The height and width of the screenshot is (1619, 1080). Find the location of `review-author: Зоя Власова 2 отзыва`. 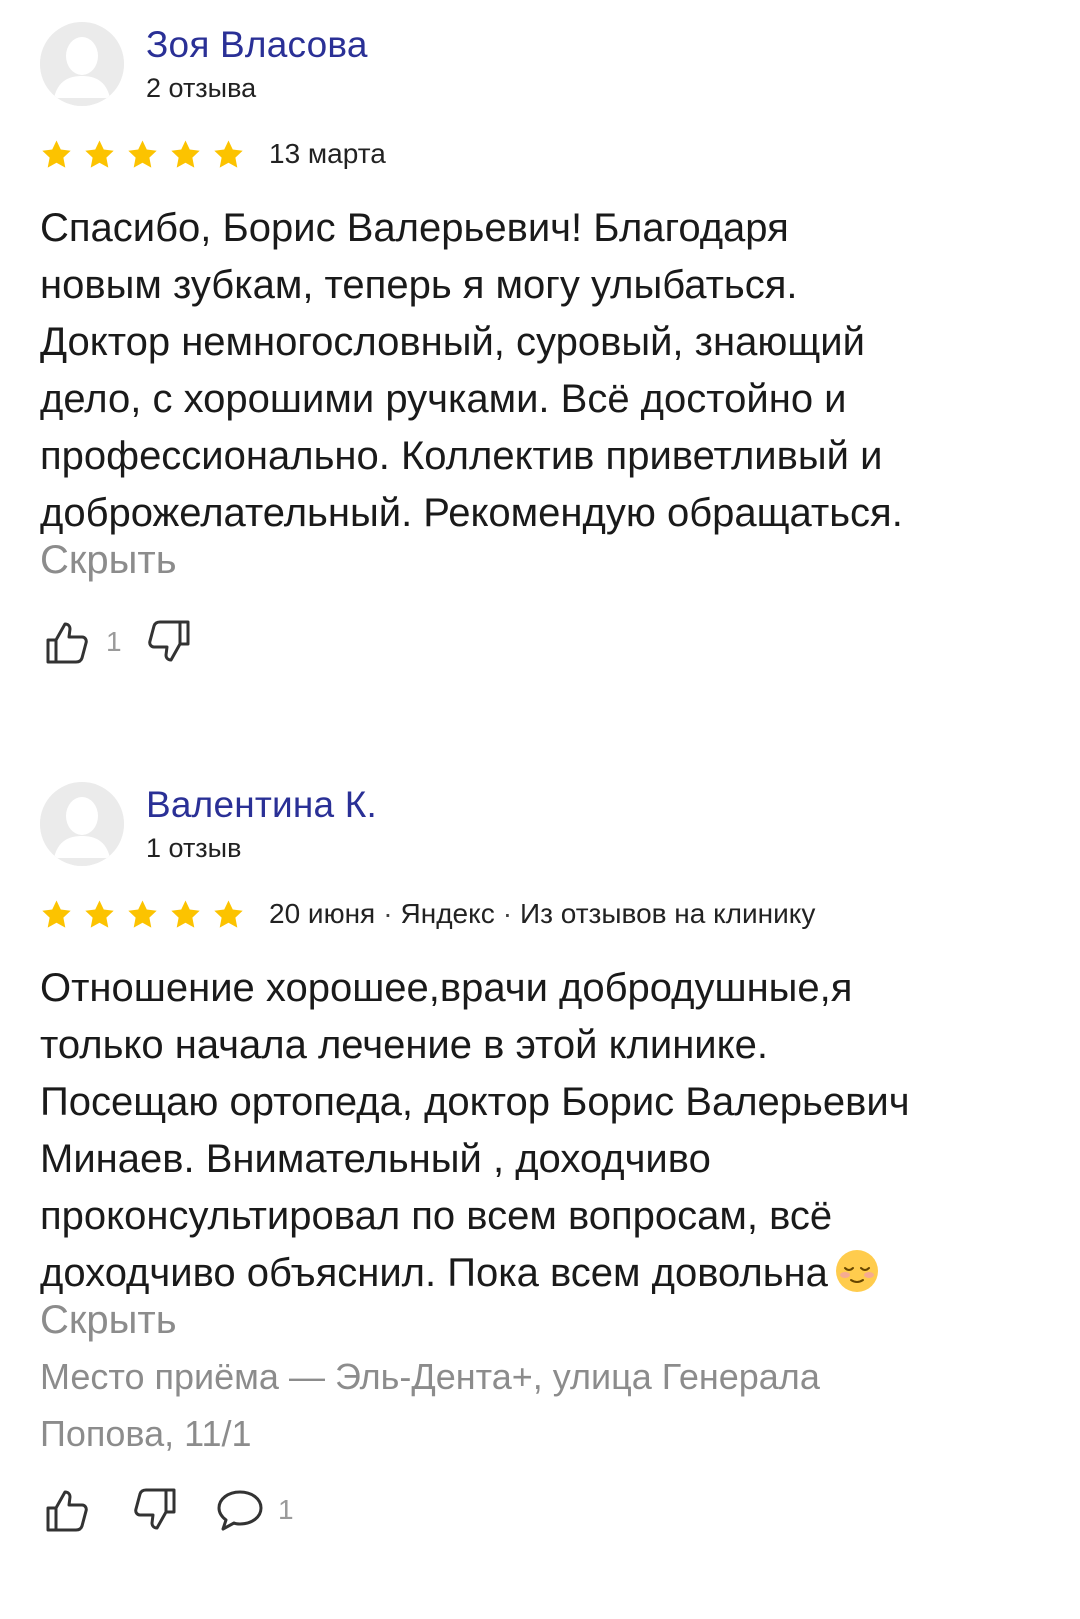

review-author: Зоя Власова 2 отзыва is located at coordinates (204, 64).